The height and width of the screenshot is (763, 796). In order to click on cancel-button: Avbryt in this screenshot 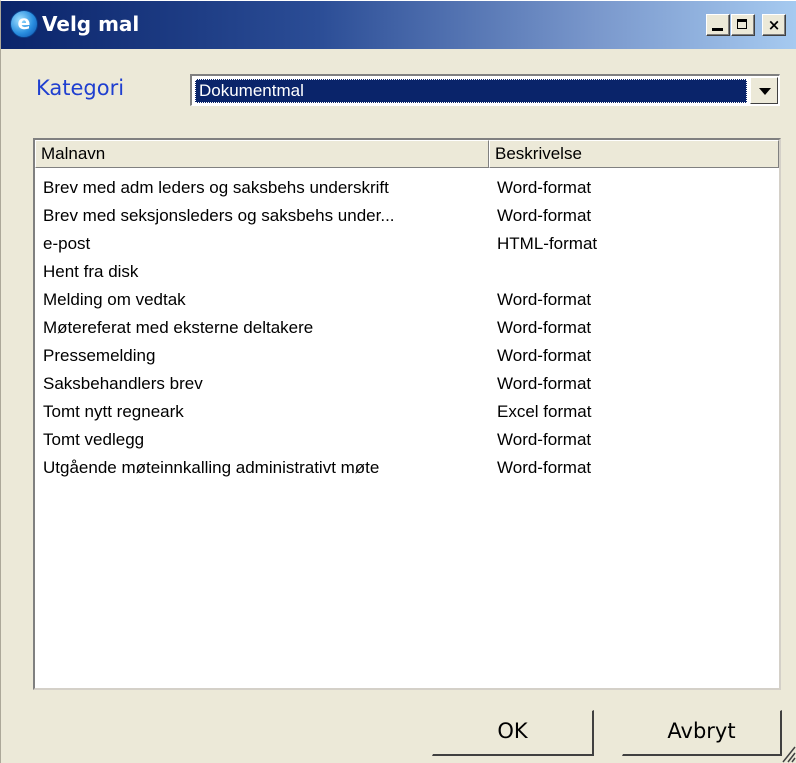, I will do `click(702, 733)`.